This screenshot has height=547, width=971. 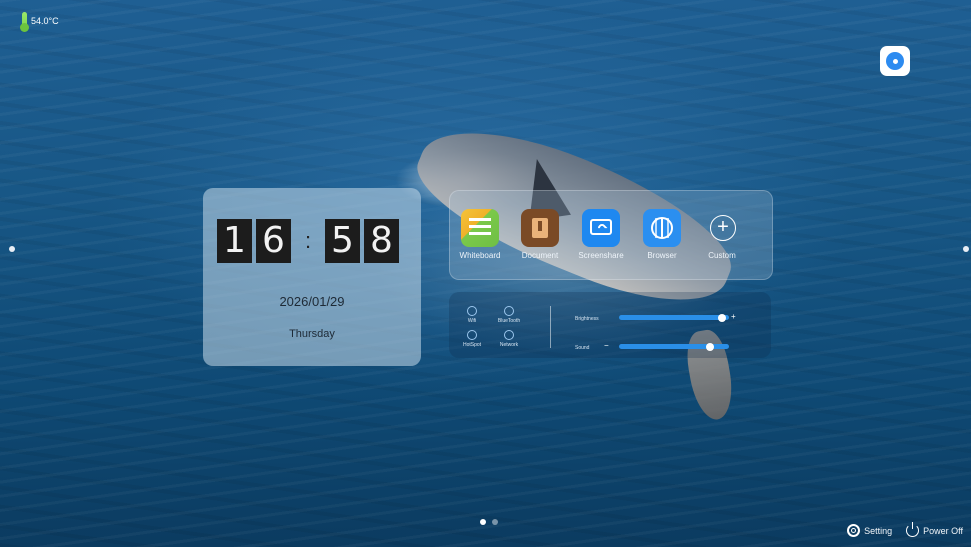 I want to click on page-indicator, so click(x=489, y=522).